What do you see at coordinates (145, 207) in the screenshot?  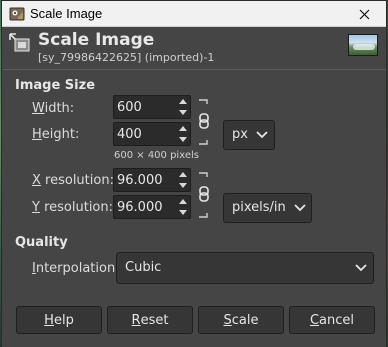 I see `y-resolution-input` at bounding box center [145, 207].